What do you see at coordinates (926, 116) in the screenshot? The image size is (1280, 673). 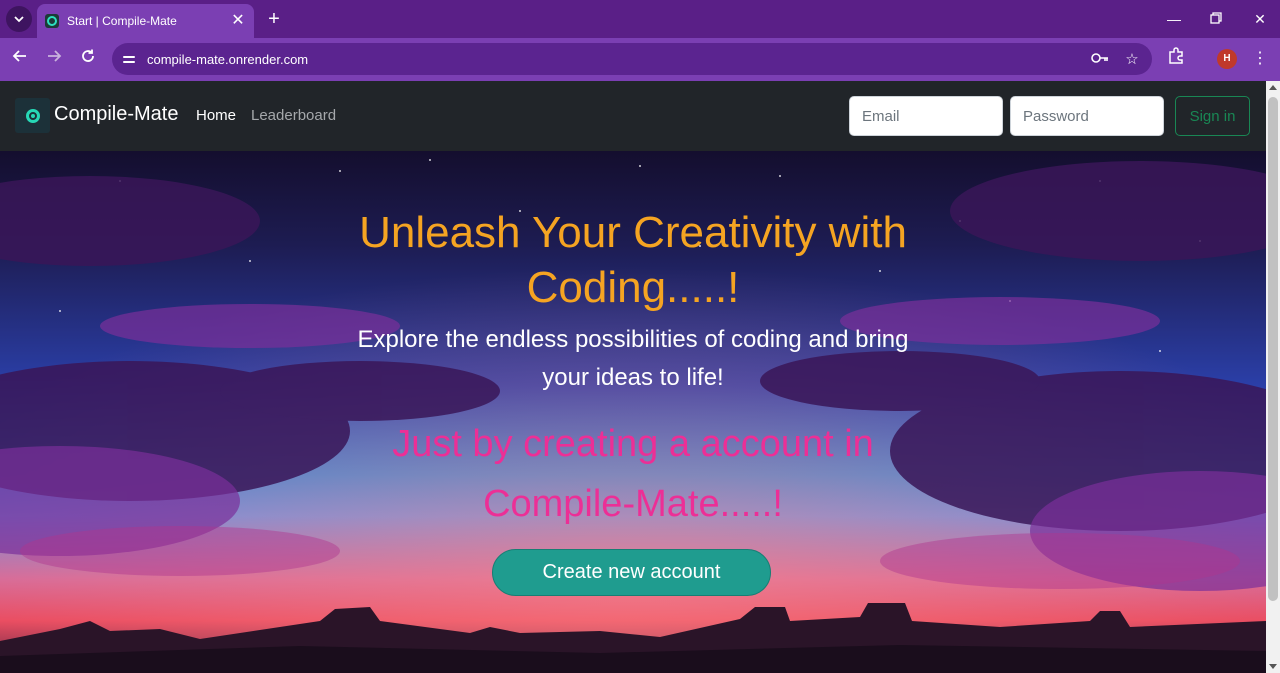 I see `email-field` at bounding box center [926, 116].